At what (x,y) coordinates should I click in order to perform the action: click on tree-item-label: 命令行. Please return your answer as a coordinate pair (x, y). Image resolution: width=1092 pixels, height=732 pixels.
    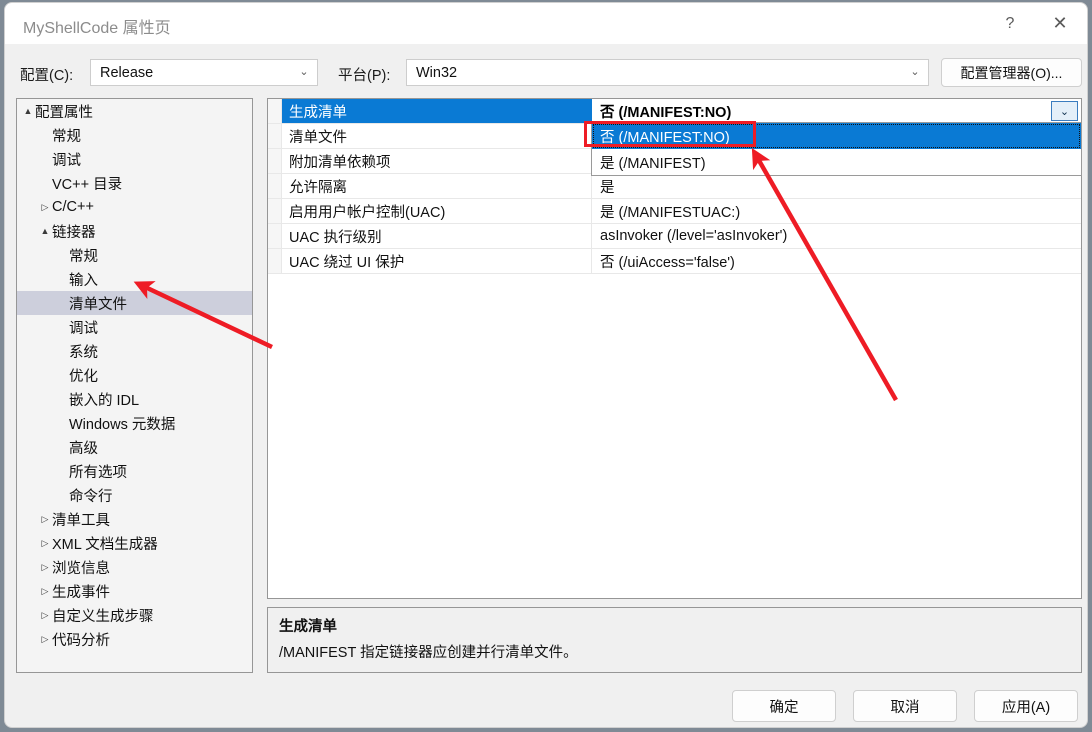
    Looking at the image, I should click on (91, 496).